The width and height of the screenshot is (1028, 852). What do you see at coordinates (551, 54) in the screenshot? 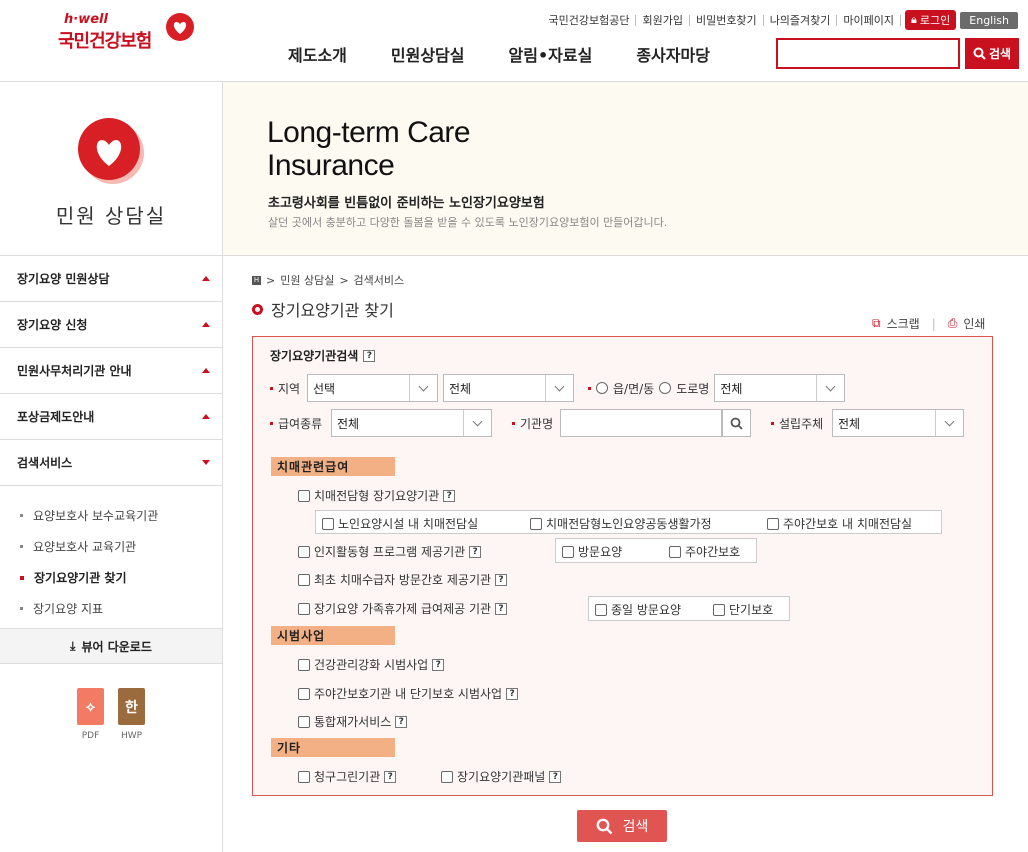
I see `nav-item-notice: 알림•자료실` at bounding box center [551, 54].